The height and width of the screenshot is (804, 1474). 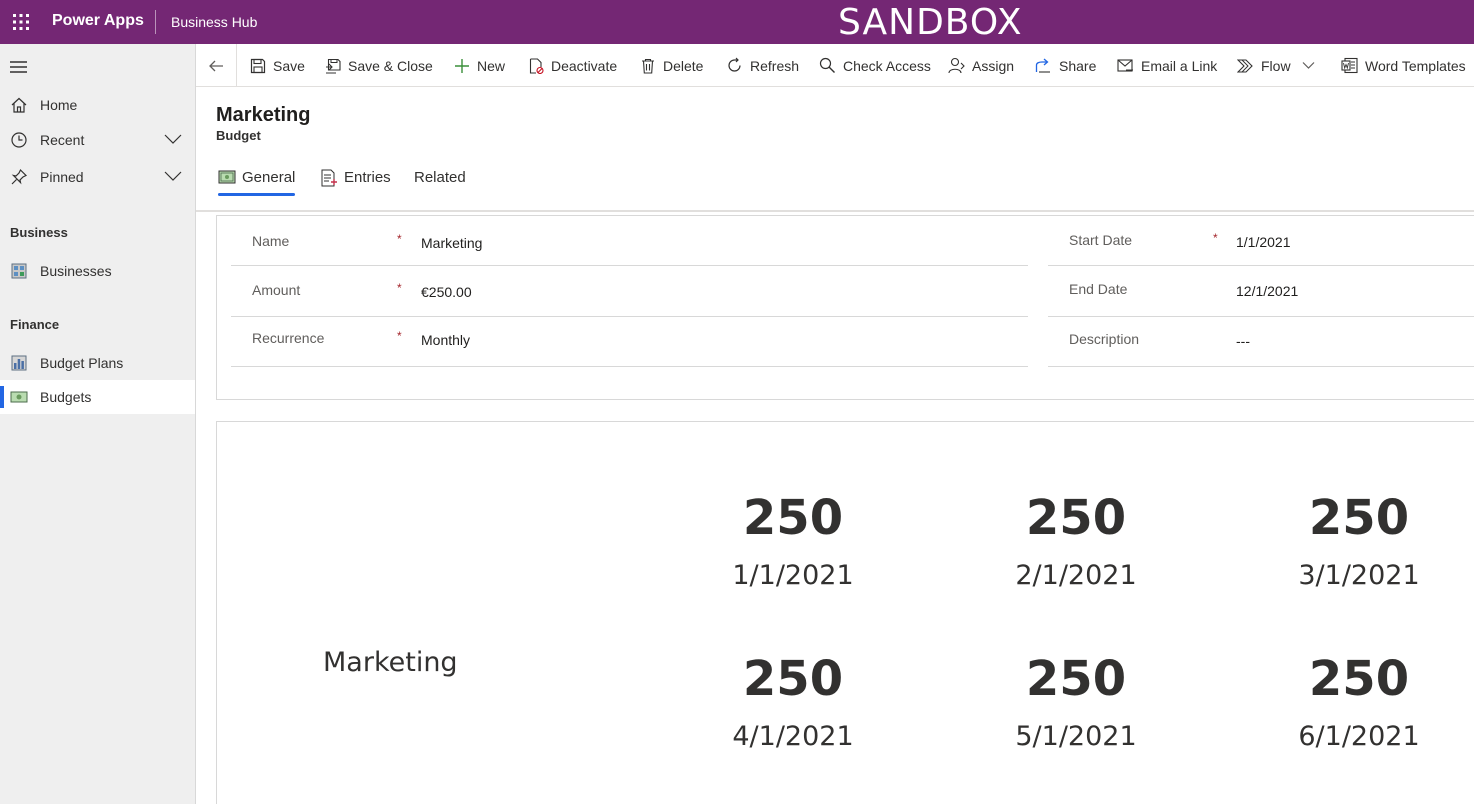 What do you see at coordinates (367, 177) in the screenshot?
I see `tab-label: Entries` at bounding box center [367, 177].